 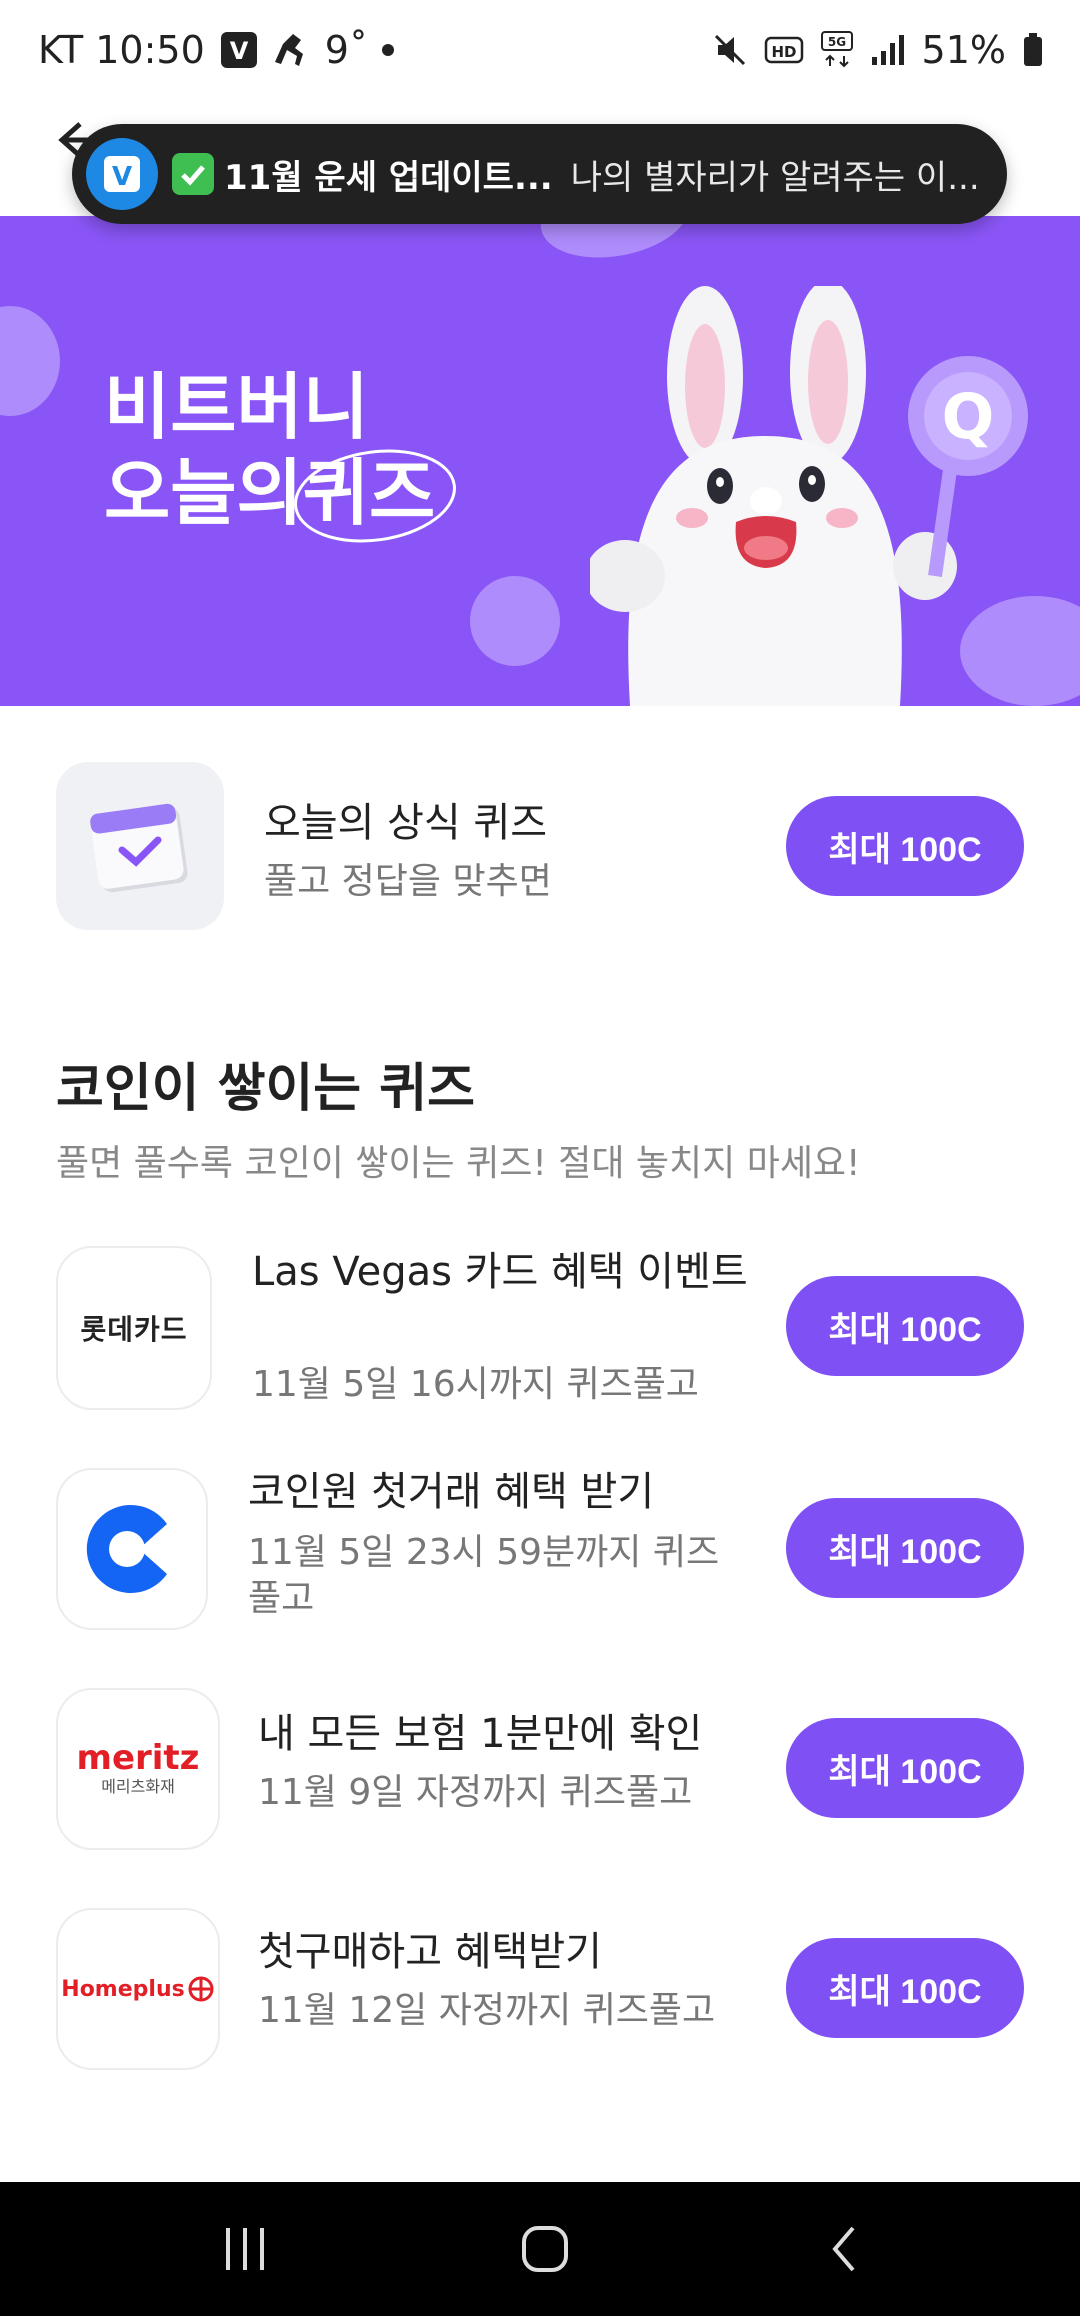 I want to click on hd-icon: HD, so click(x=784, y=50).